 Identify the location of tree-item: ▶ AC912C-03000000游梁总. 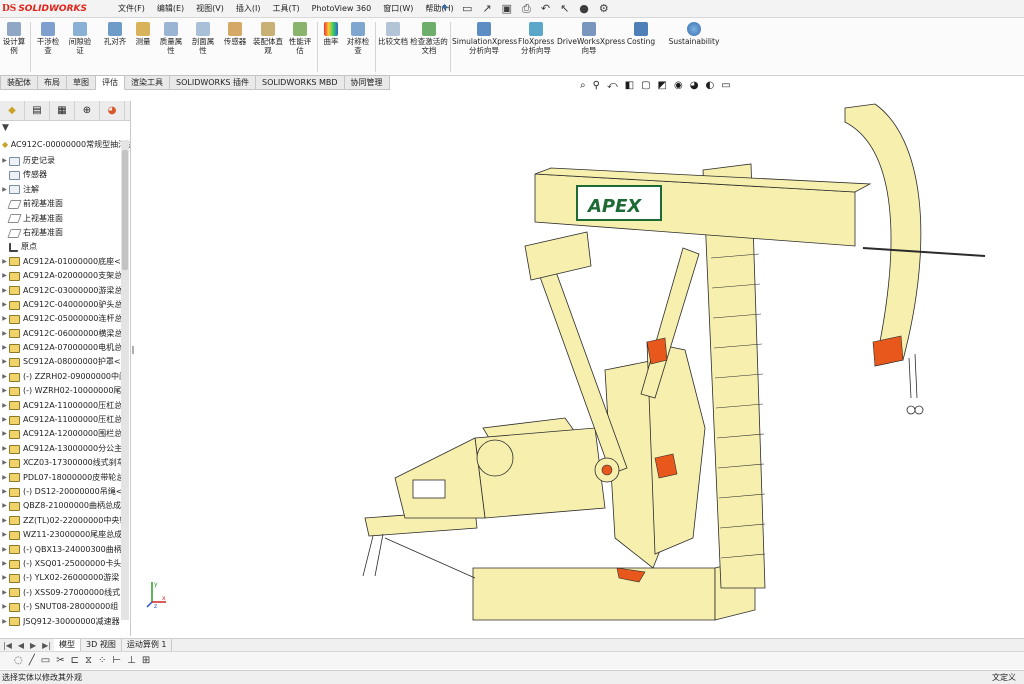
(62, 291).